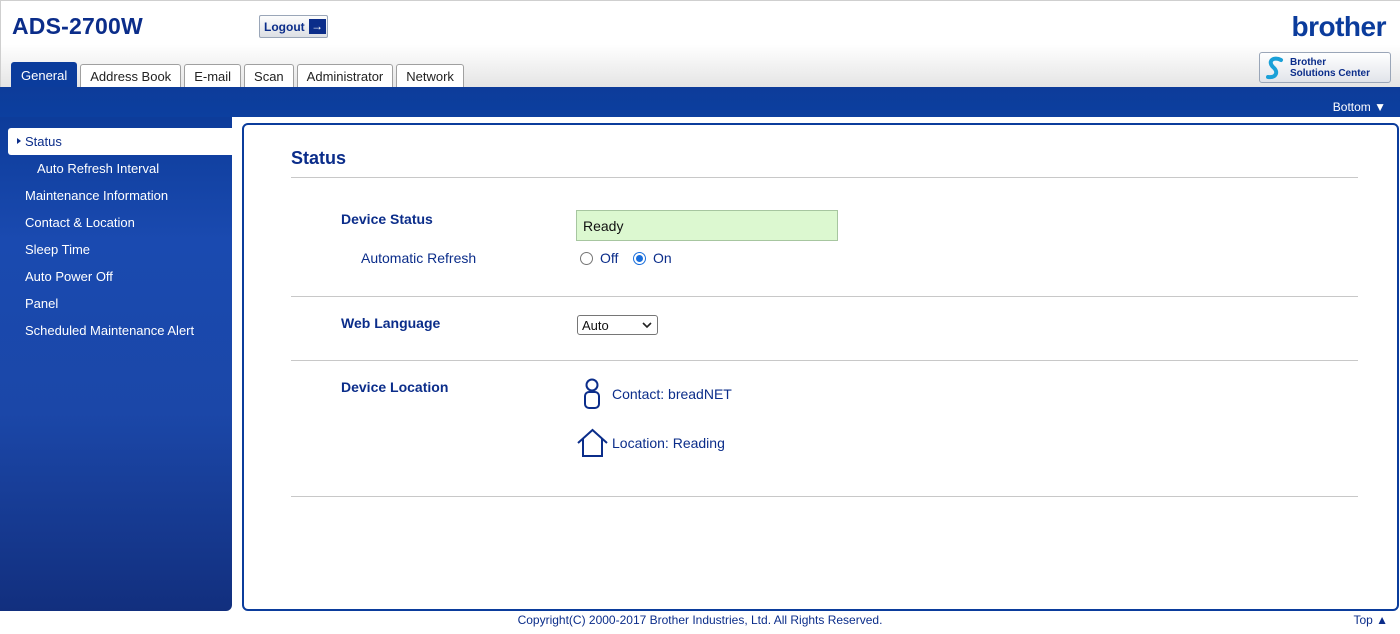  I want to click on radio-off-icon, so click(586, 258).